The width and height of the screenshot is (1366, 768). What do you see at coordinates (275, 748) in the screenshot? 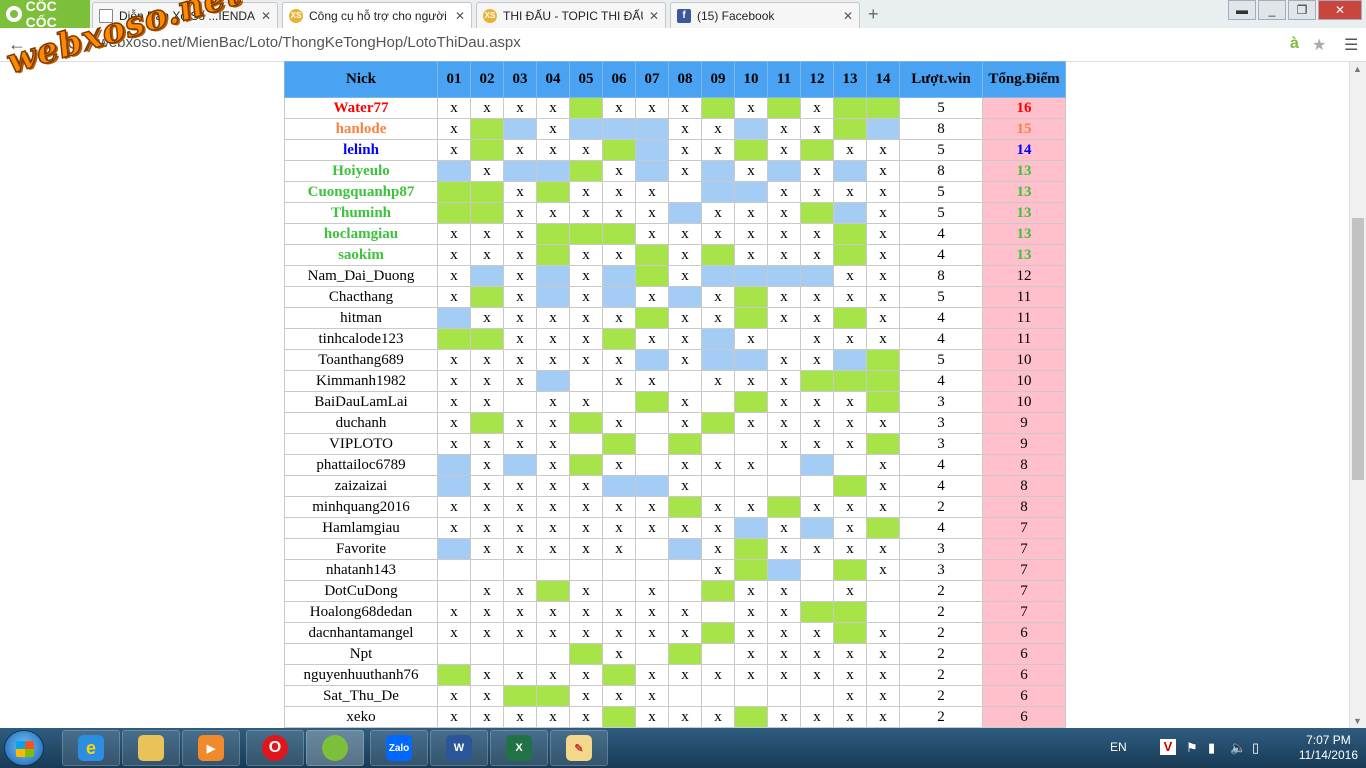
I see `opera-icon: O` at bounding box center [275, 748].